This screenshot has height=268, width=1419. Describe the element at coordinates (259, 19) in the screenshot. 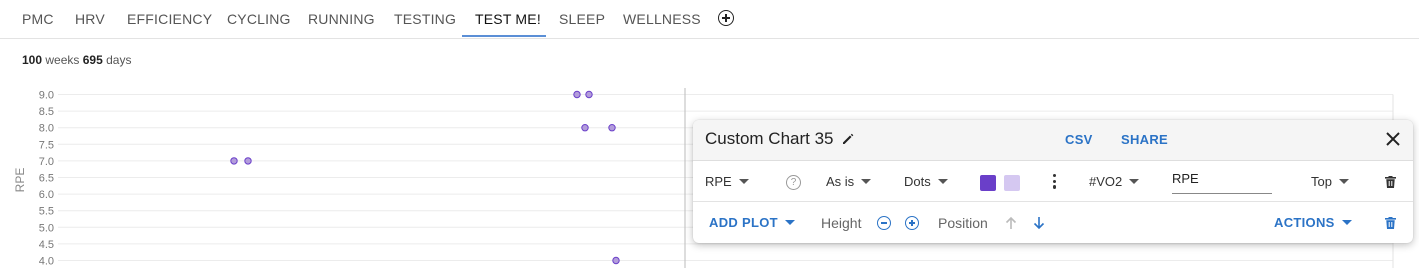

I see `tab-cycling: CYCLING` at that location.